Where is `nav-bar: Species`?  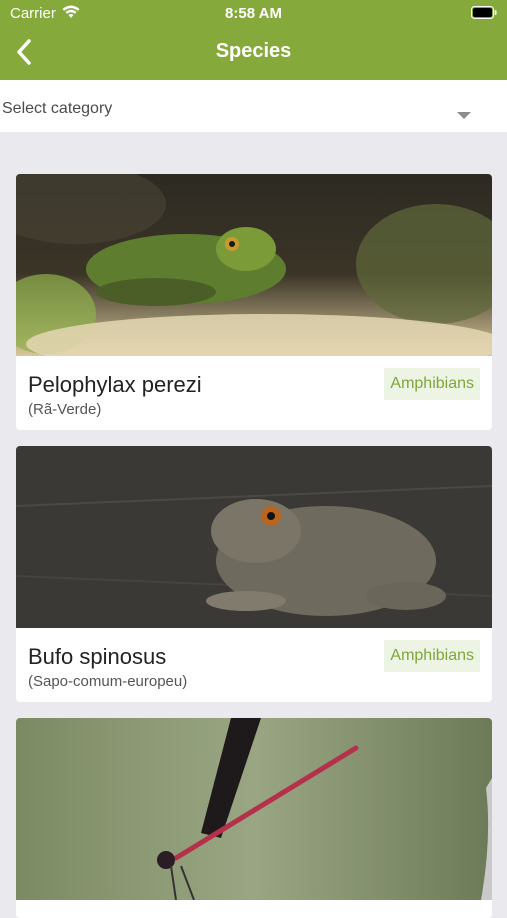
nav-bar: Species is located at coordinates (253, 53).